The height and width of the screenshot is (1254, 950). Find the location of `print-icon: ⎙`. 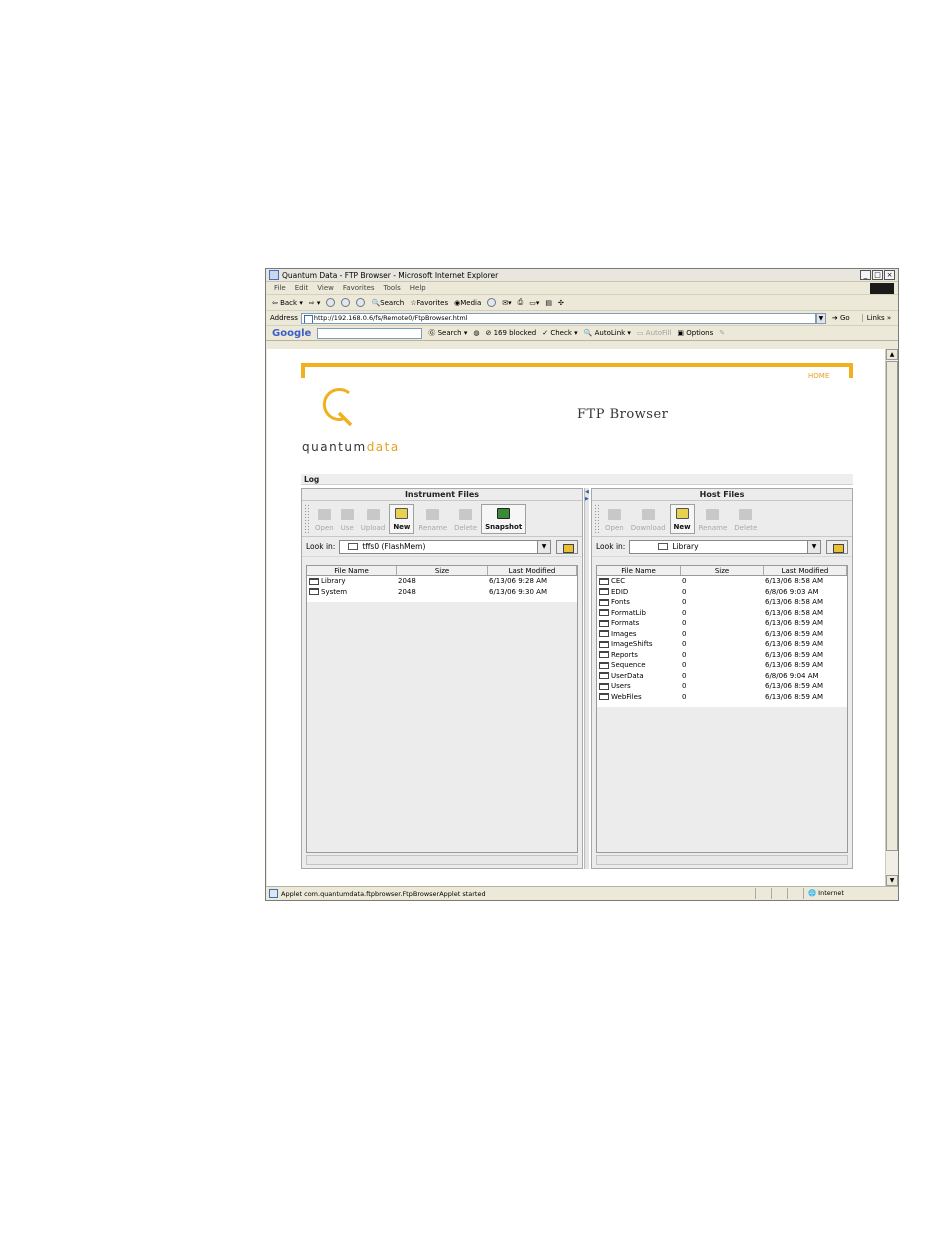

print-icon: ⎙ is located at coordinates (521, 302).